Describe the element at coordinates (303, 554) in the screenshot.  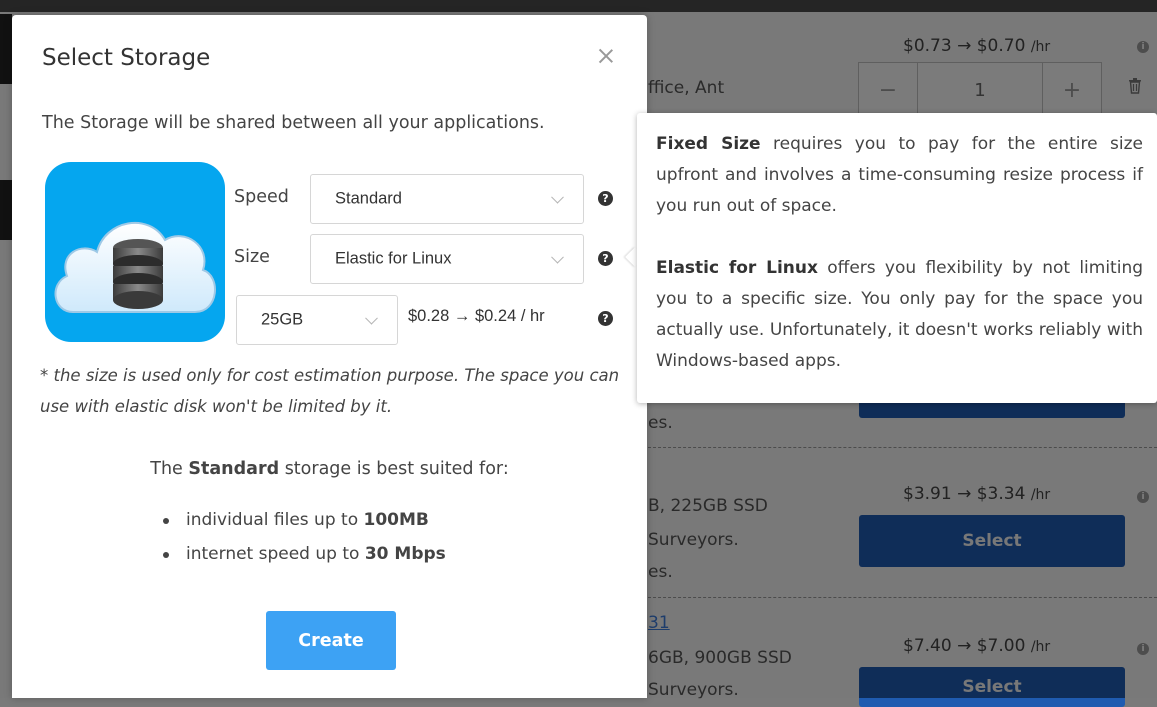
I see `list-item: internet speed up to 30 Mbps` at that location.